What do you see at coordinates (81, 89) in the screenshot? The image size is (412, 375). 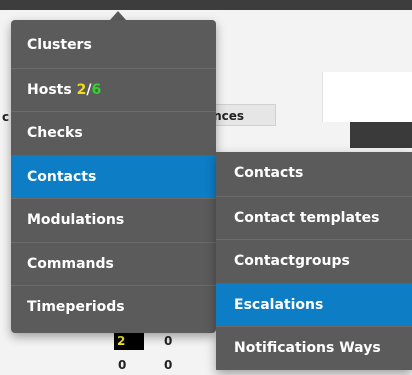 I see `hosts-problem-count: 2` at bounding box center [81, 89].